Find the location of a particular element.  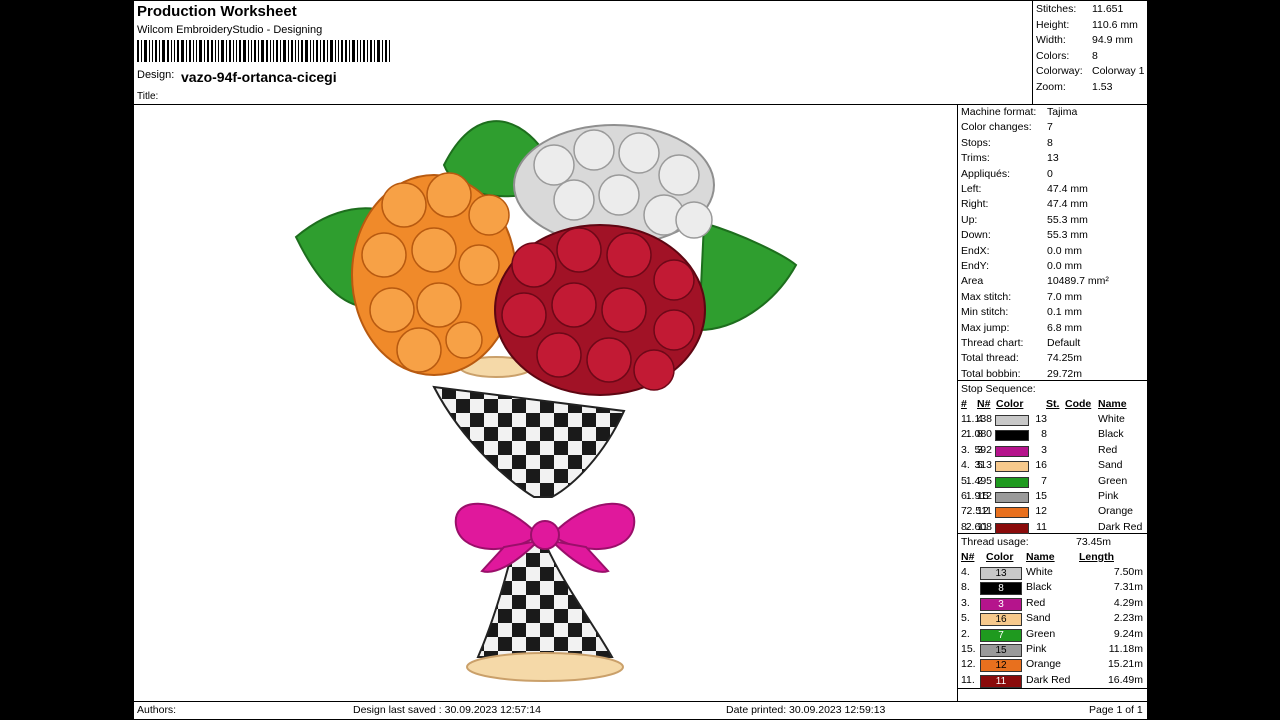

row-stitches: 1.080 is located at coordinates (978, 434).